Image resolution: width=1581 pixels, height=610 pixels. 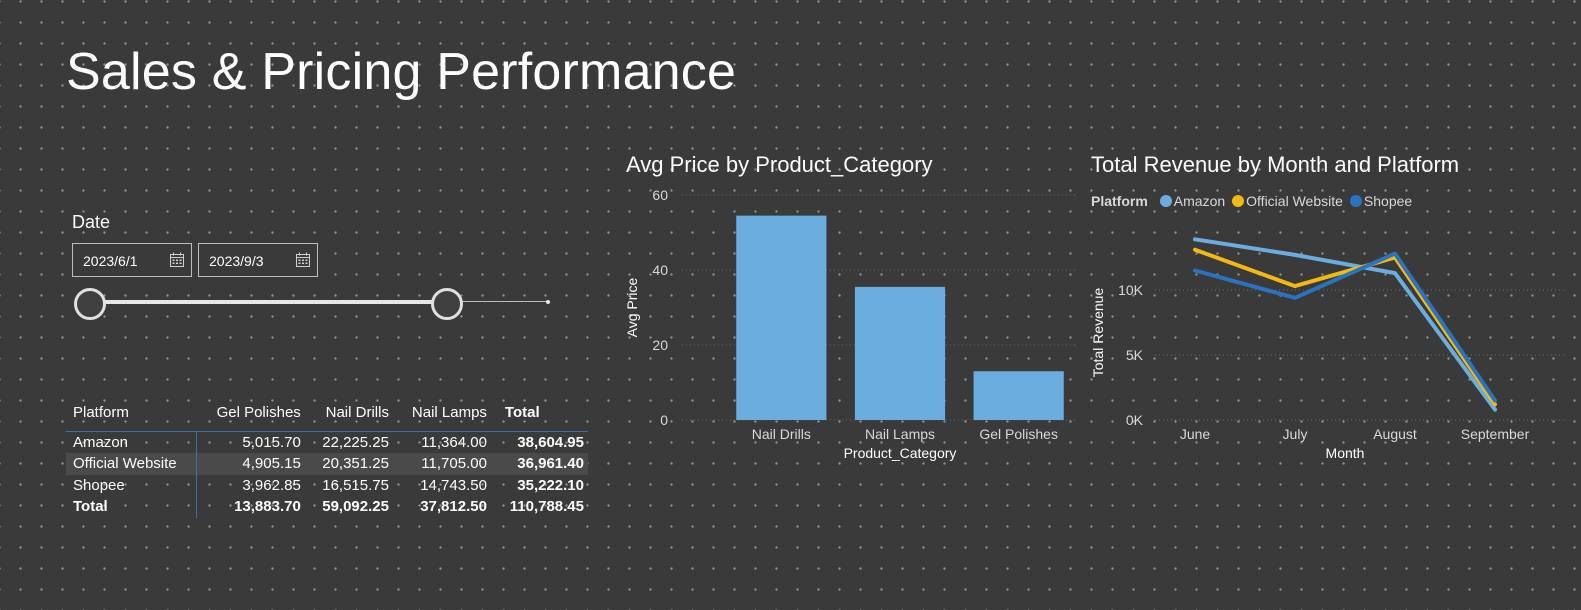 What do you see at coordinates (453, 485) in the screenshot?
I see `table-cell: 14,743.50` at bounding box center [453, 485].